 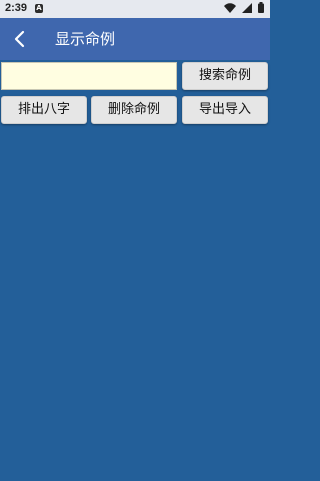 What do you see at coordinates (39, 8) in the screenshot?
I see `notification-a-icon: A` at bounding box center [39, 8].